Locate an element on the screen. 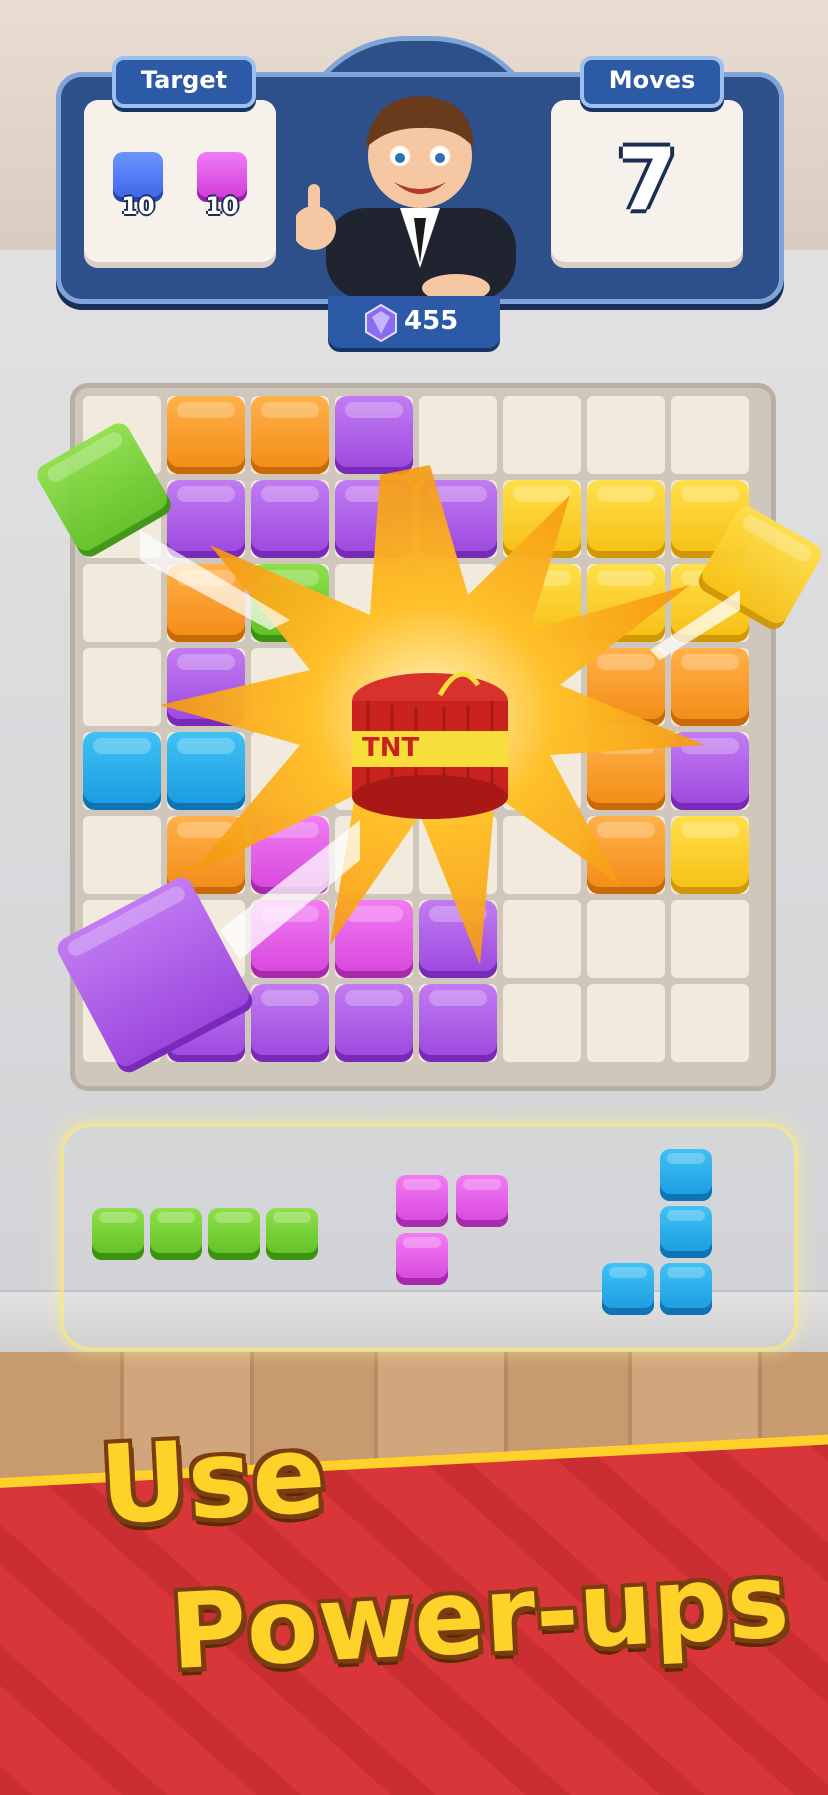 The image size is (828, 1795). headline-line-1: Use is located at coordinates (212, 1480).